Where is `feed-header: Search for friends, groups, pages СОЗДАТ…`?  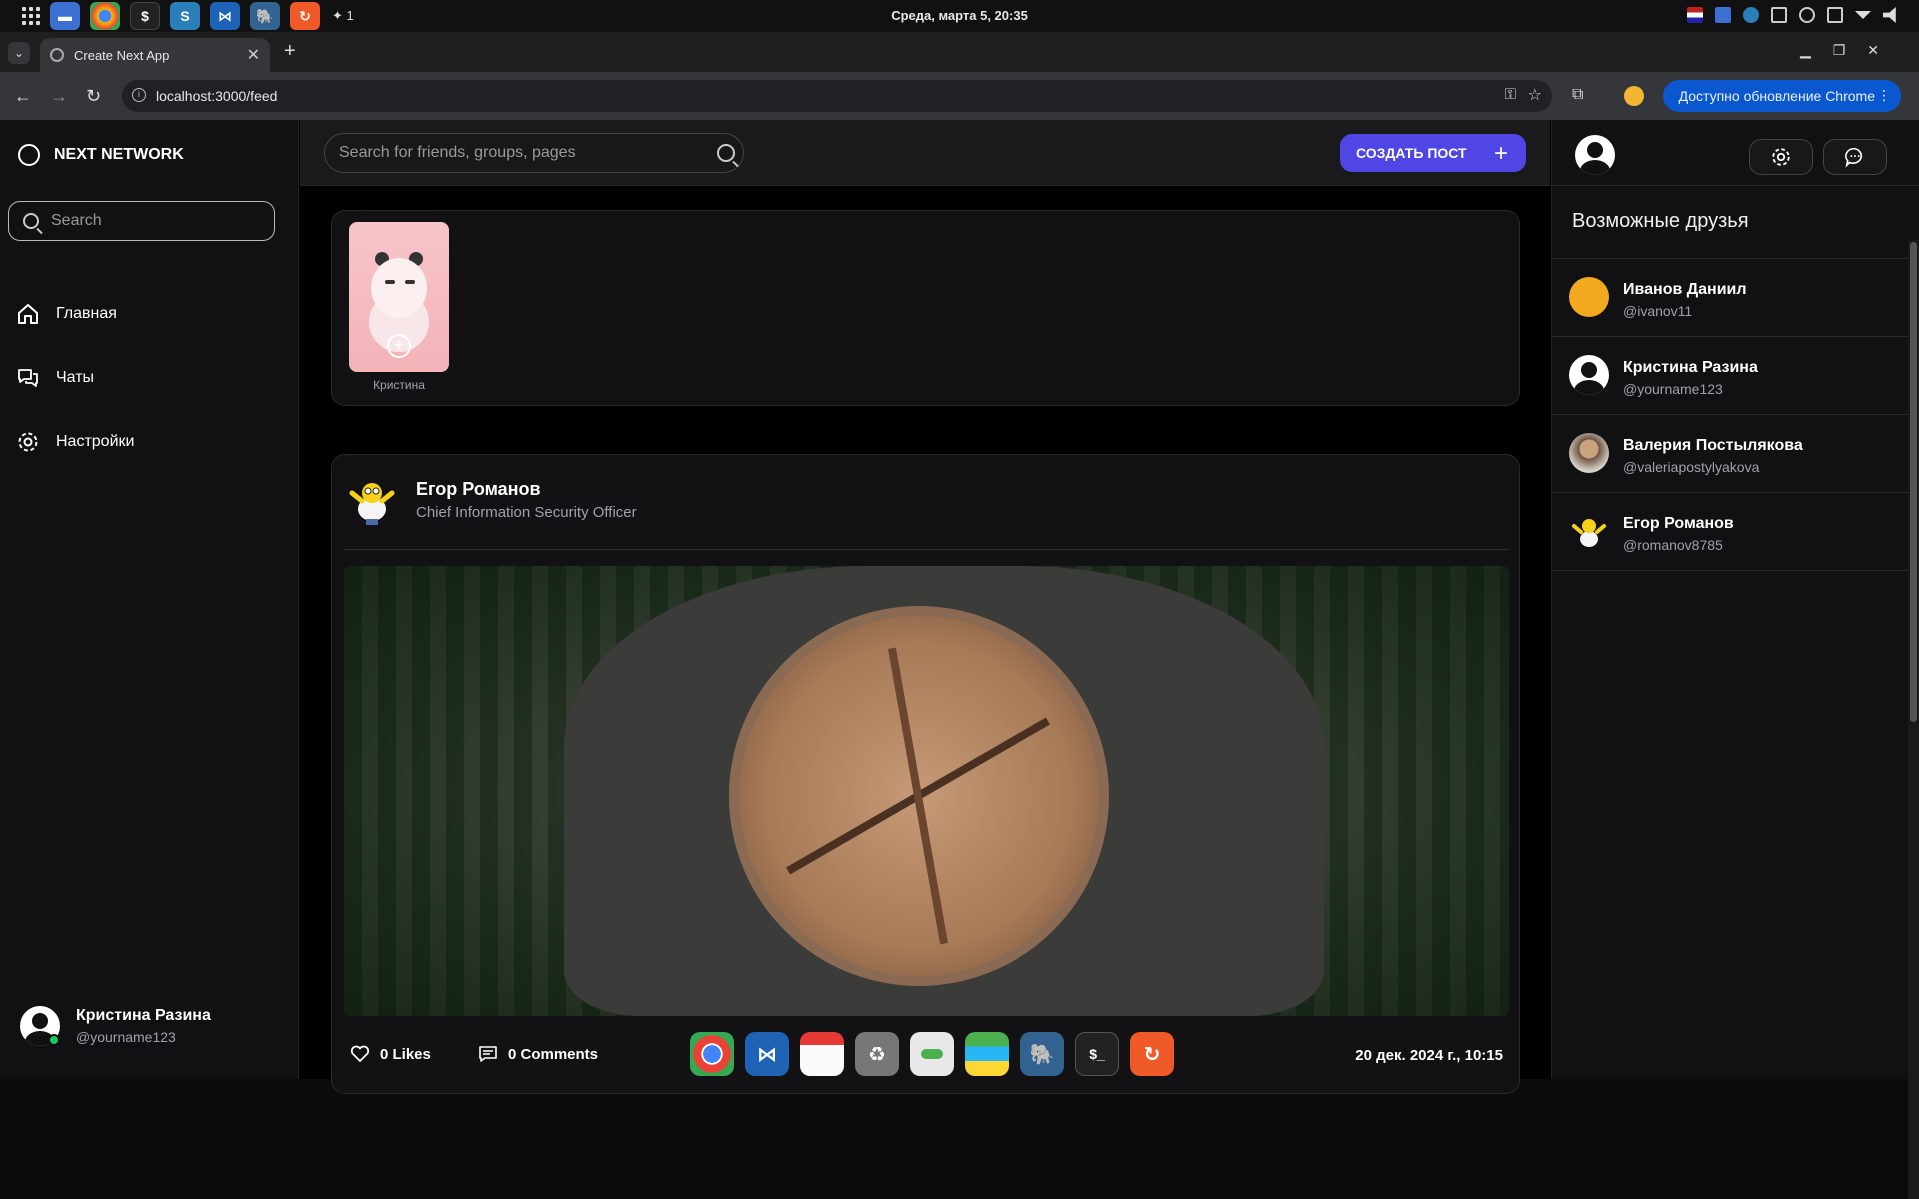
feed-header: Search for friends, groups, pages СОЗДАТ… is located at coordinates (925, 153).